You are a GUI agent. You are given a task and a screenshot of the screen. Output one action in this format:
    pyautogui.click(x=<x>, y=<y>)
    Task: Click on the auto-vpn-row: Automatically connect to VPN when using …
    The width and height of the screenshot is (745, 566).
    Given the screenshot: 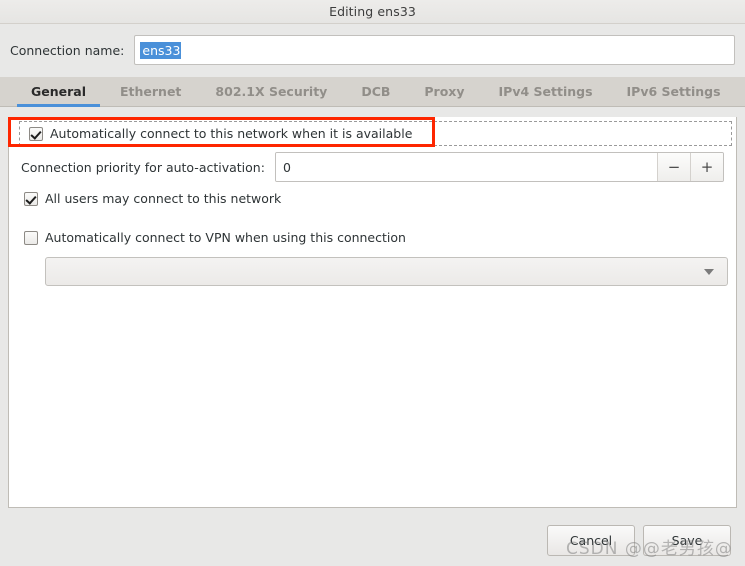 What is the action you would take?
    pyautogui.click(x=215, y=237)
    